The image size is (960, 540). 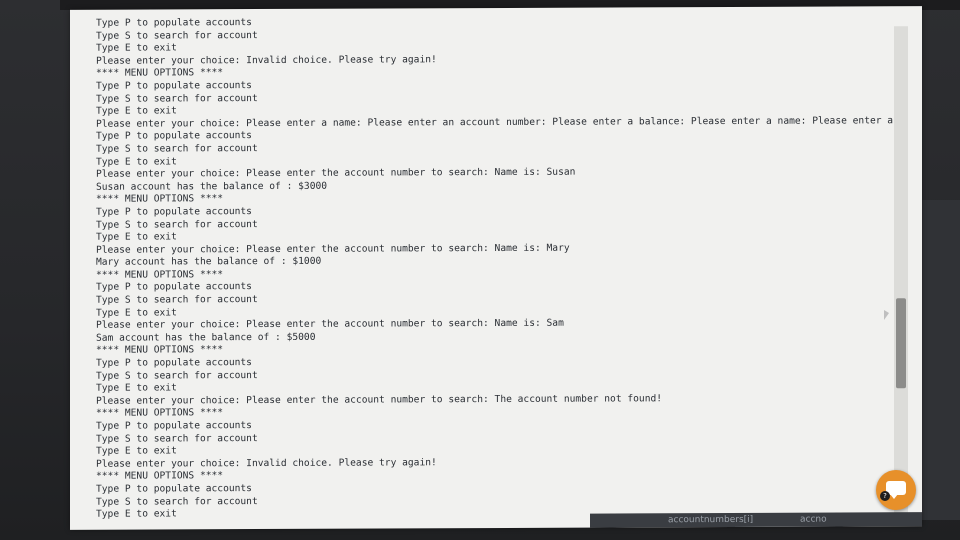 What do you see at coordinates (813, 519) in the screenshot?
I see `status-item-accno: accno` at bounding box center [813, 519].